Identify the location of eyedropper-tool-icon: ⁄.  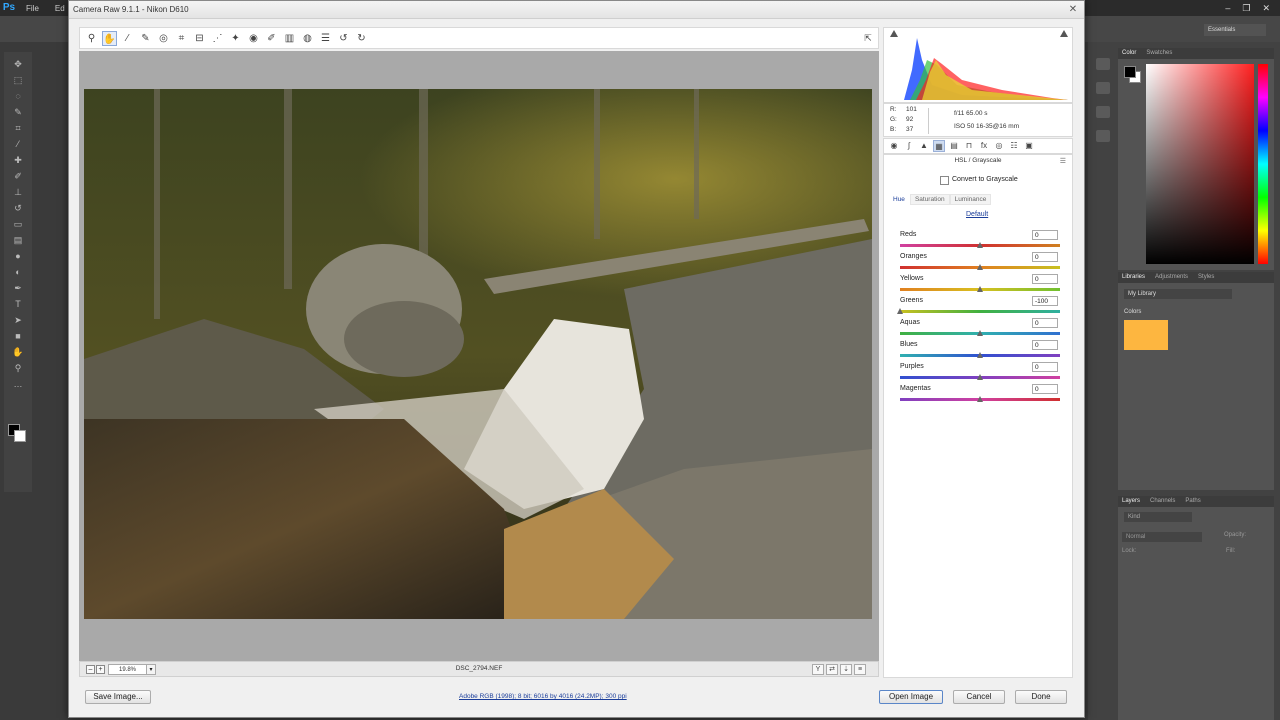
(18, 144).